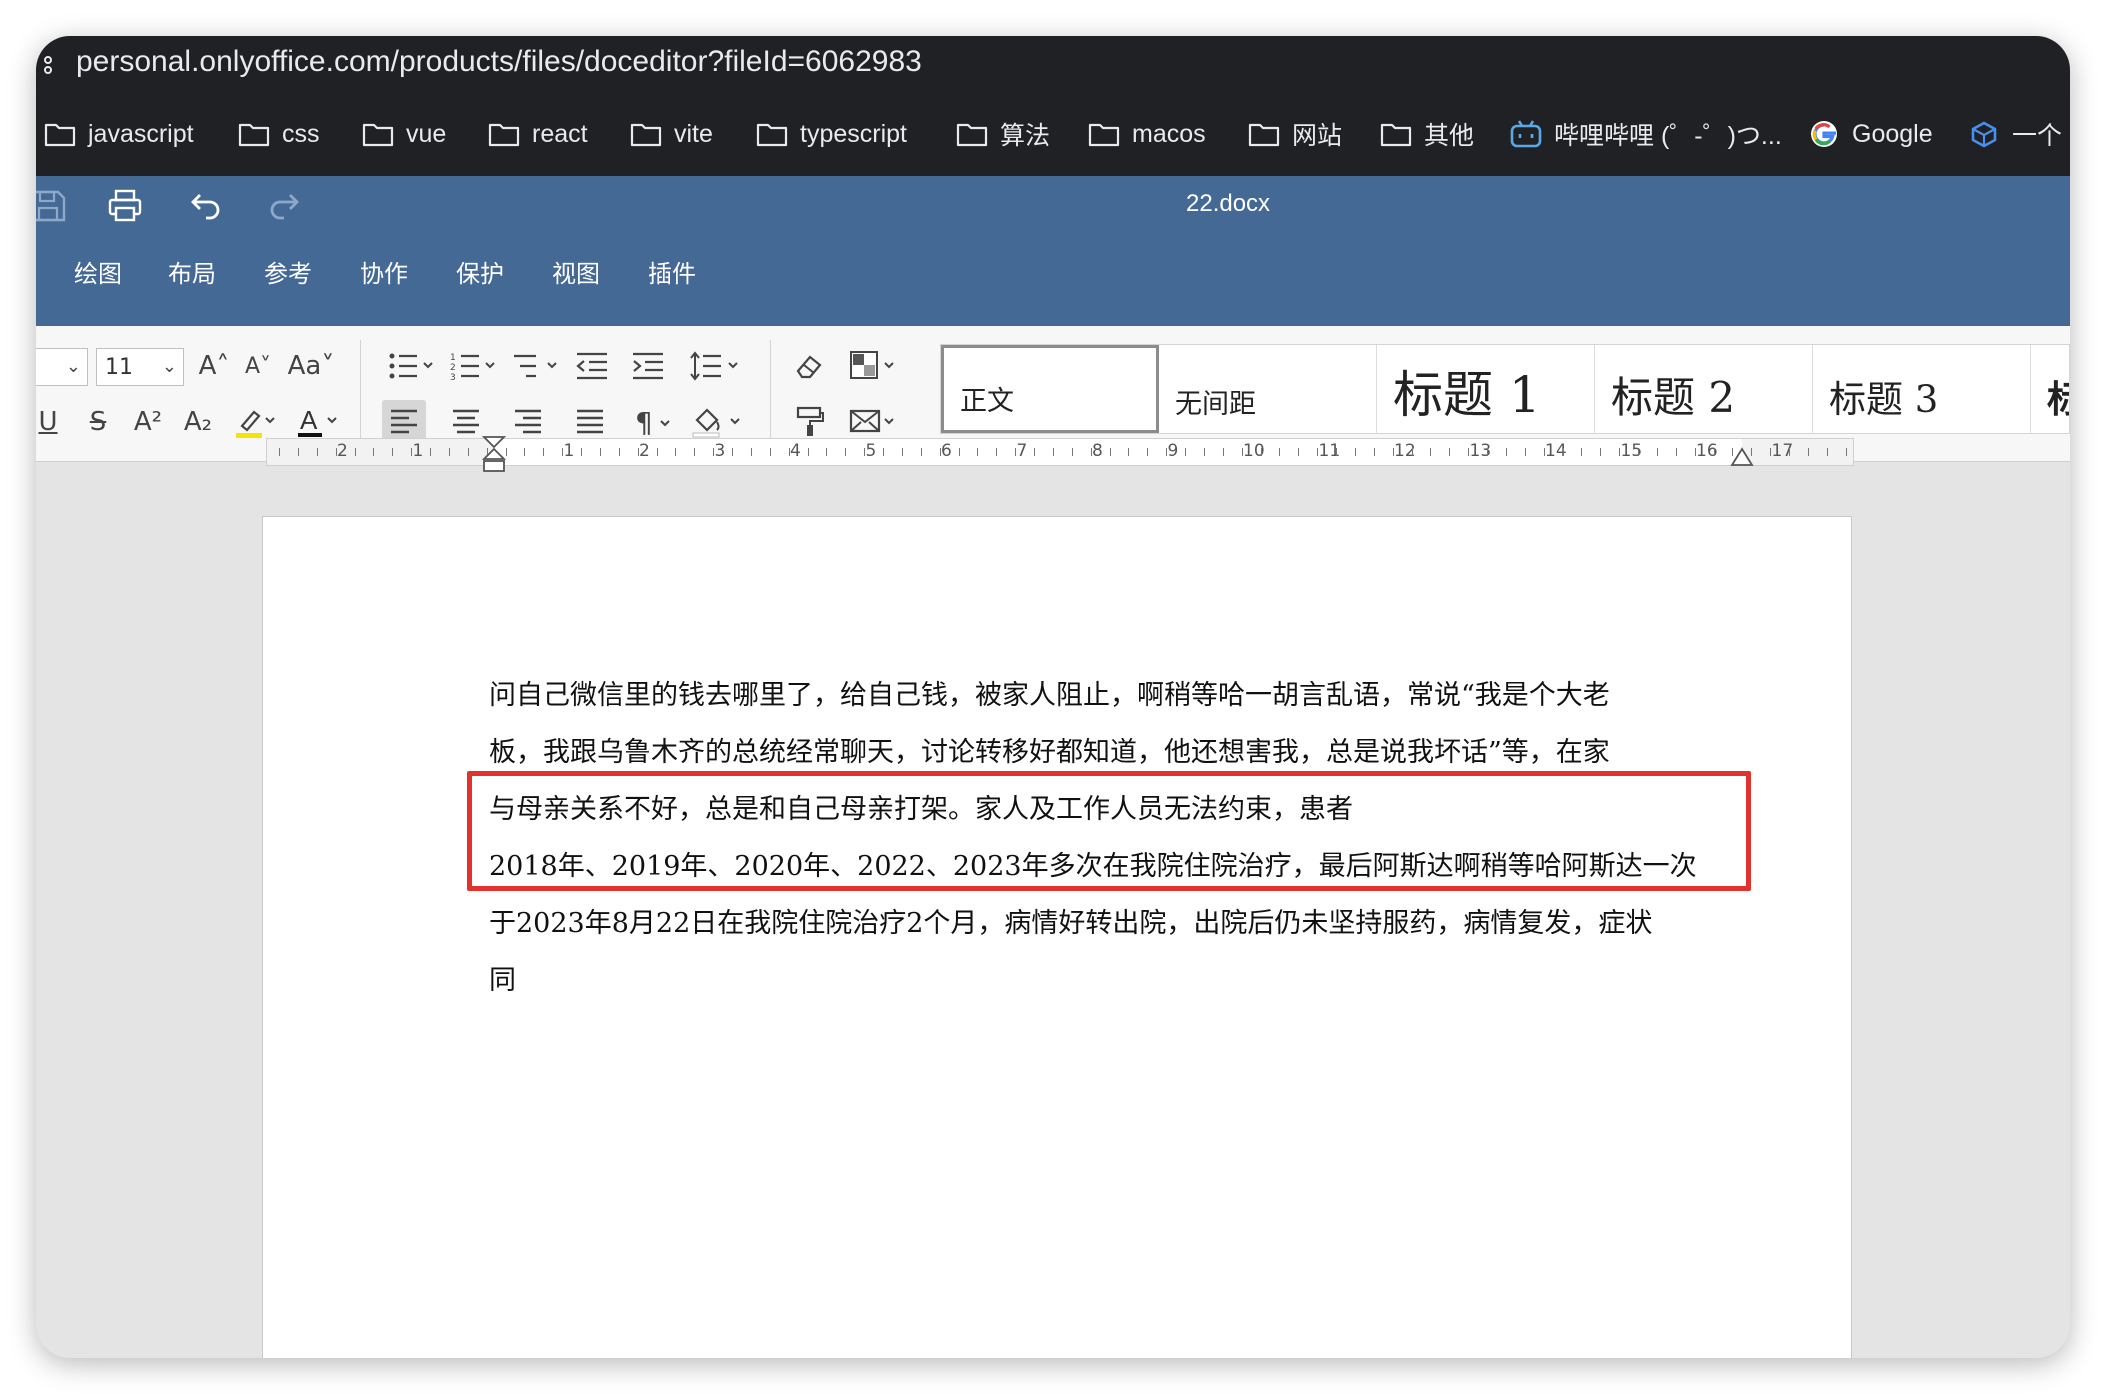  What do you see at coordinates (1097, 451) in the screenshot?
I see `ruler-number: 8` at bounding box center [1097, 451].